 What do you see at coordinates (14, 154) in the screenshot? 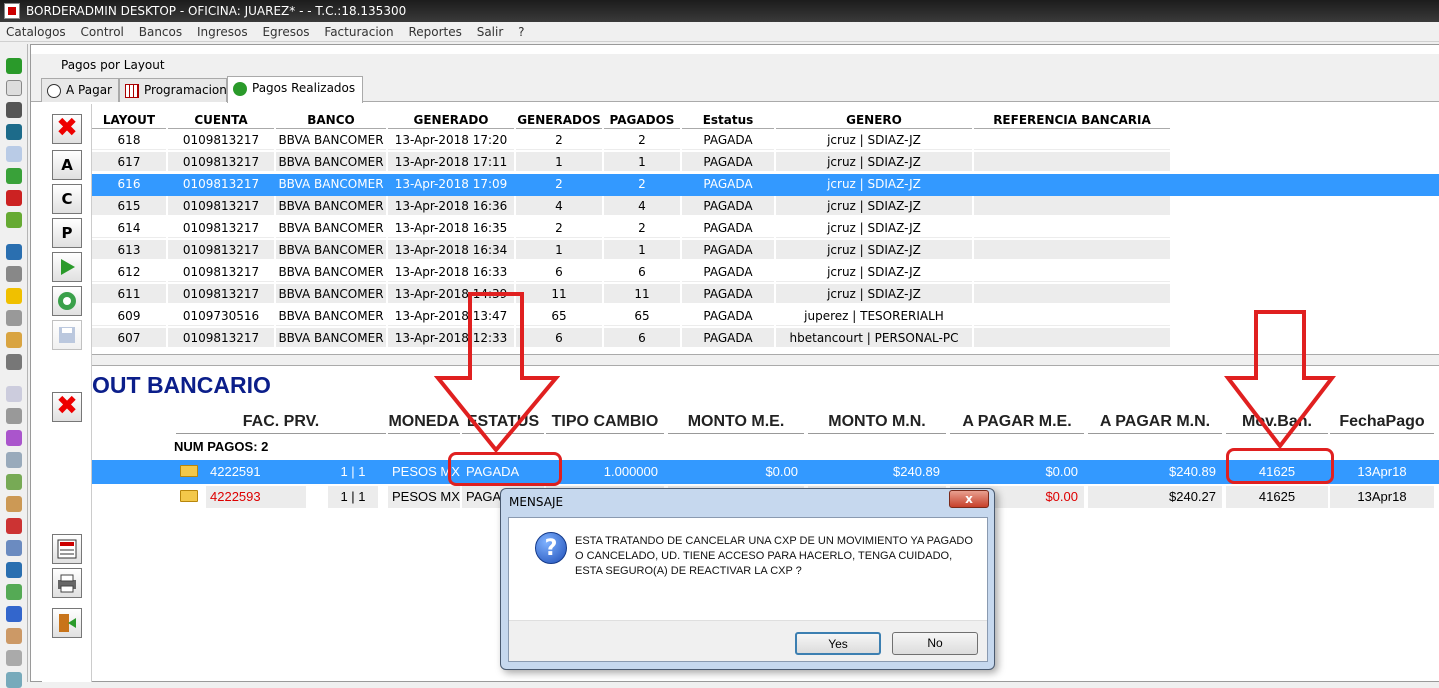
I see `document-icon` at bounding box center [14, 154].